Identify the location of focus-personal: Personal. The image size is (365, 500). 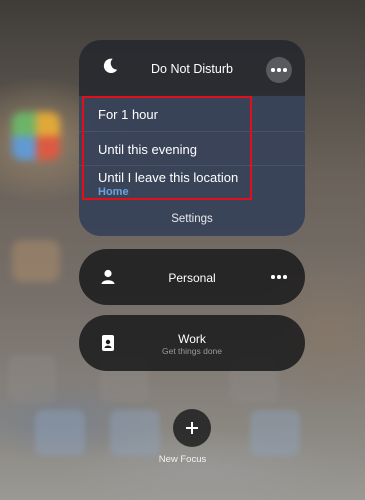
(192, 277).